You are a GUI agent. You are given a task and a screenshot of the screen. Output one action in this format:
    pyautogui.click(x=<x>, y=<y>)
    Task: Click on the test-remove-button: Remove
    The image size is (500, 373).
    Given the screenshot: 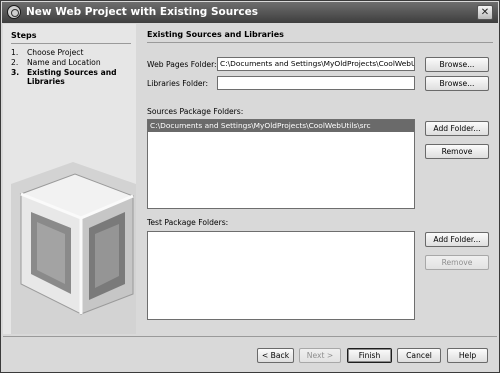 What is the action you would take?
    pyautogui.click(x=457, y=262)
    